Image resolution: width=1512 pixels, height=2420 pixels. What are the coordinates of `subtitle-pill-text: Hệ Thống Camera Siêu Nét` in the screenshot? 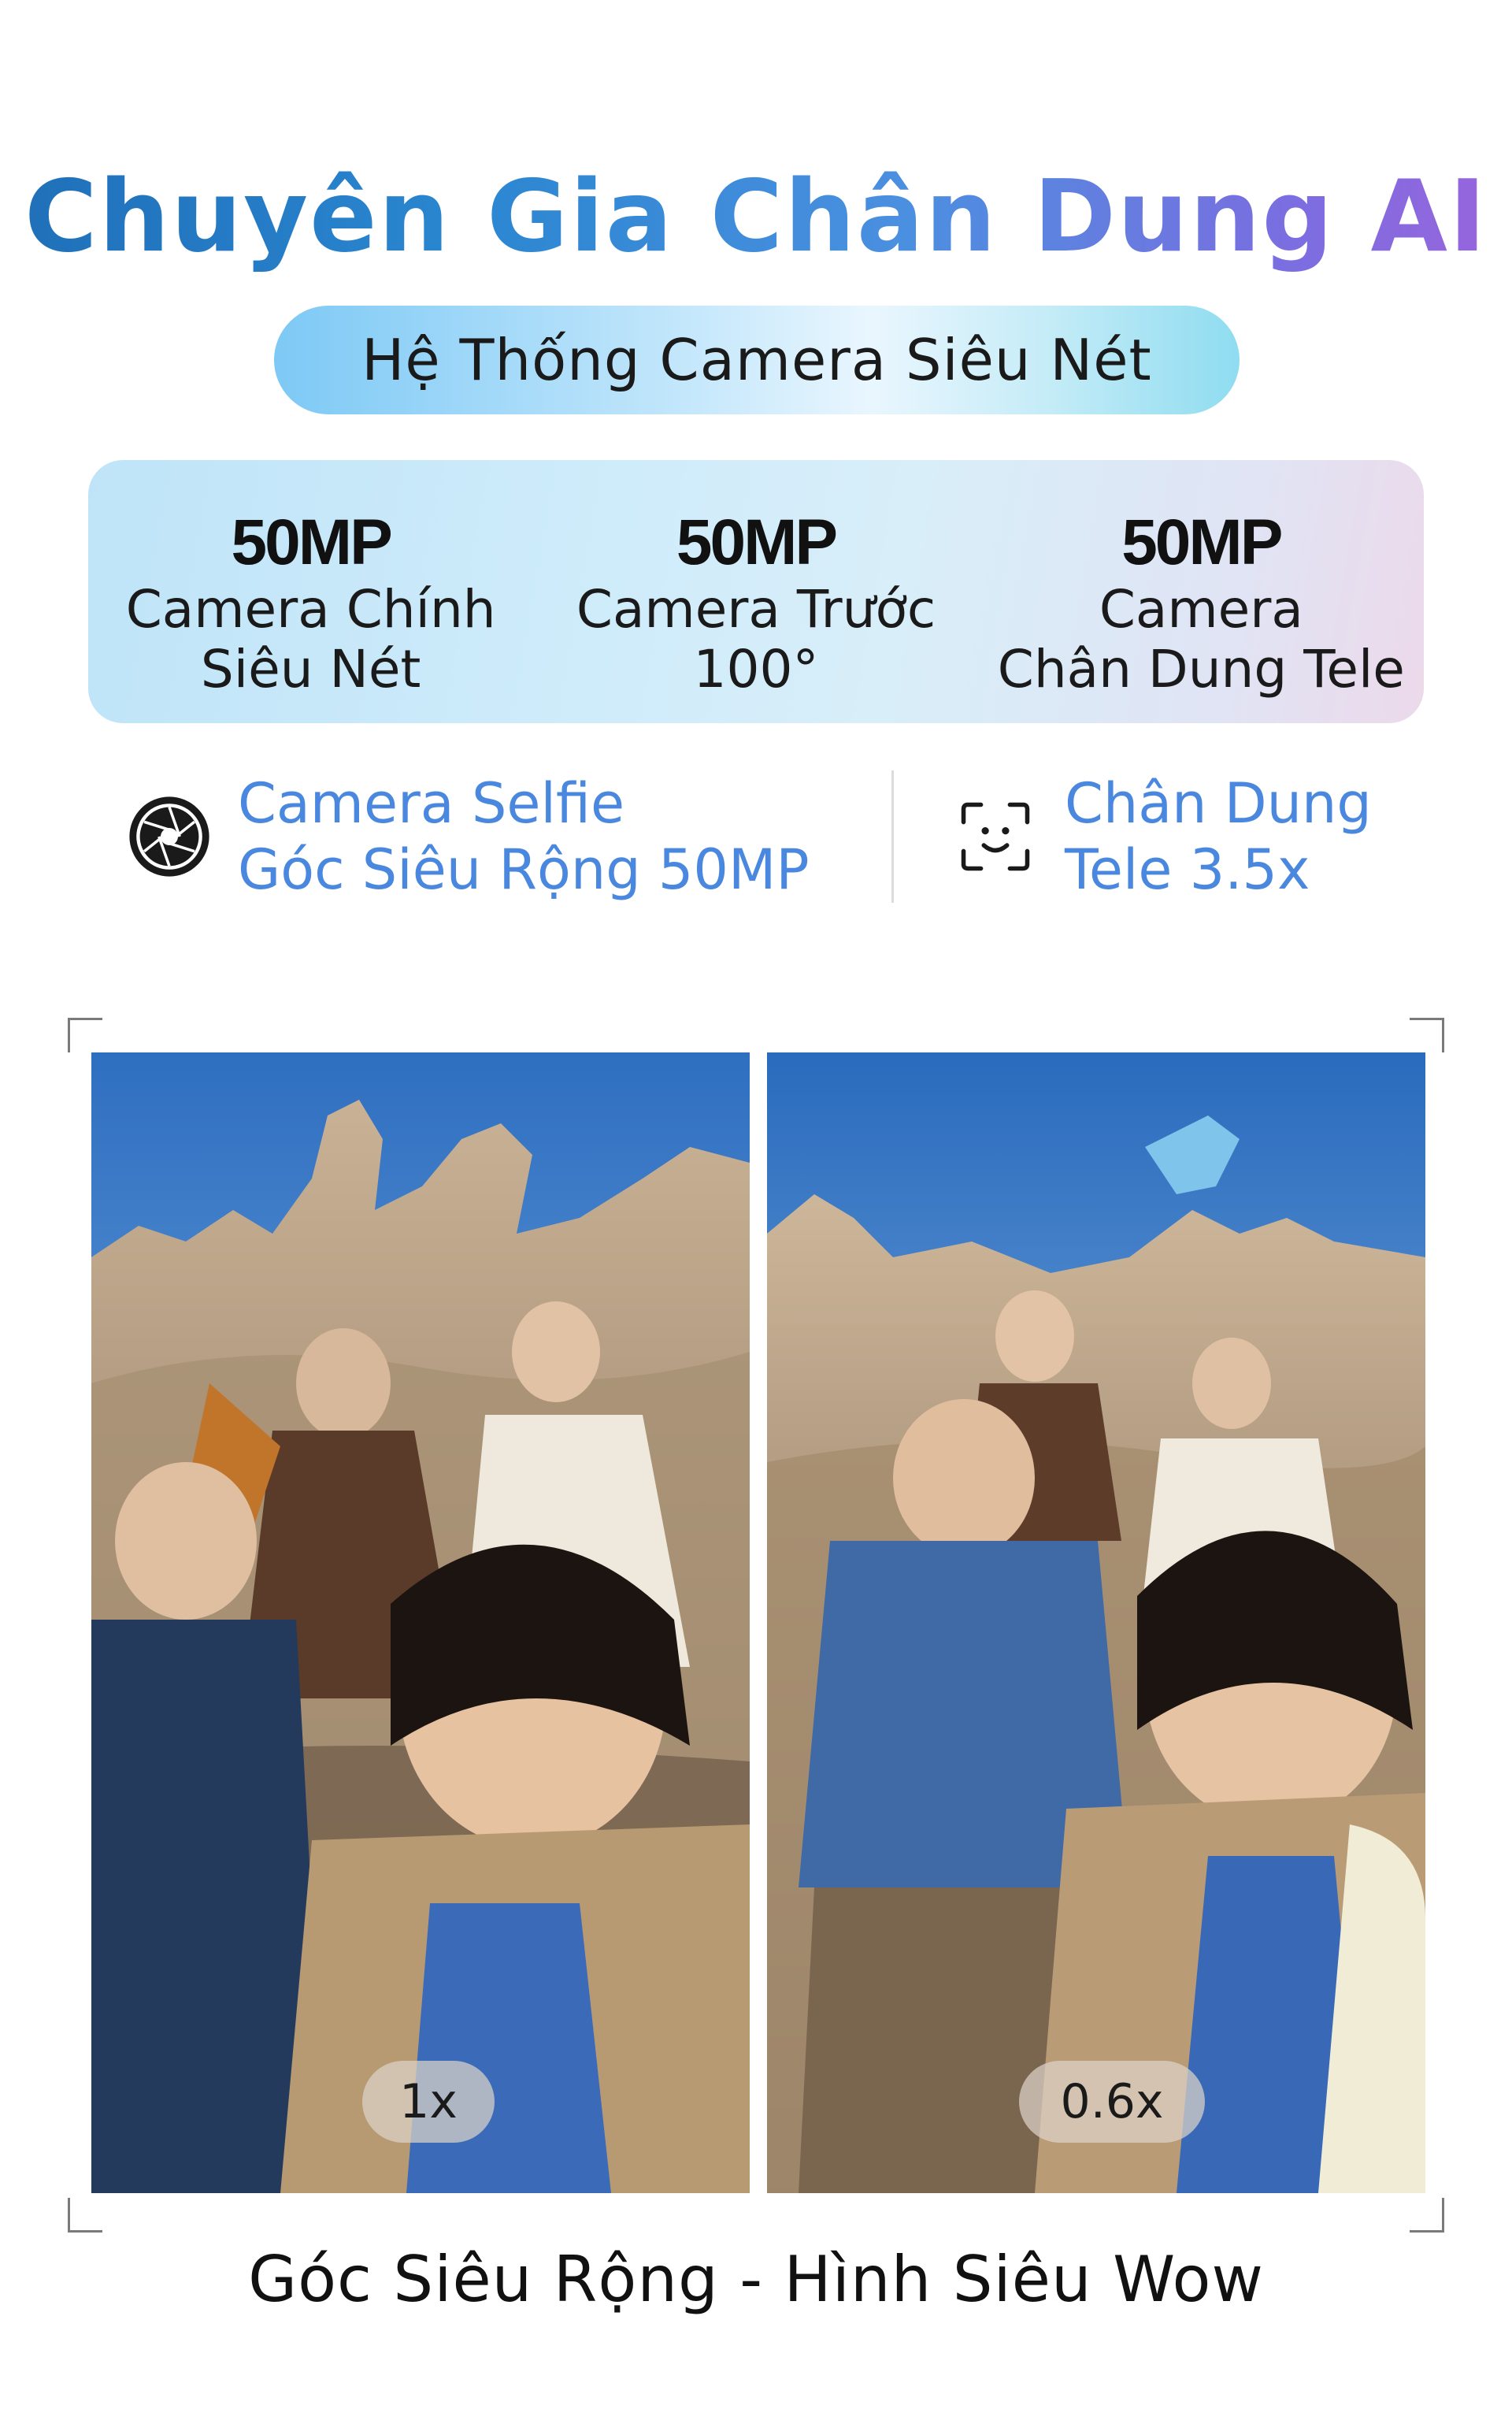 It's located at (756, 360).